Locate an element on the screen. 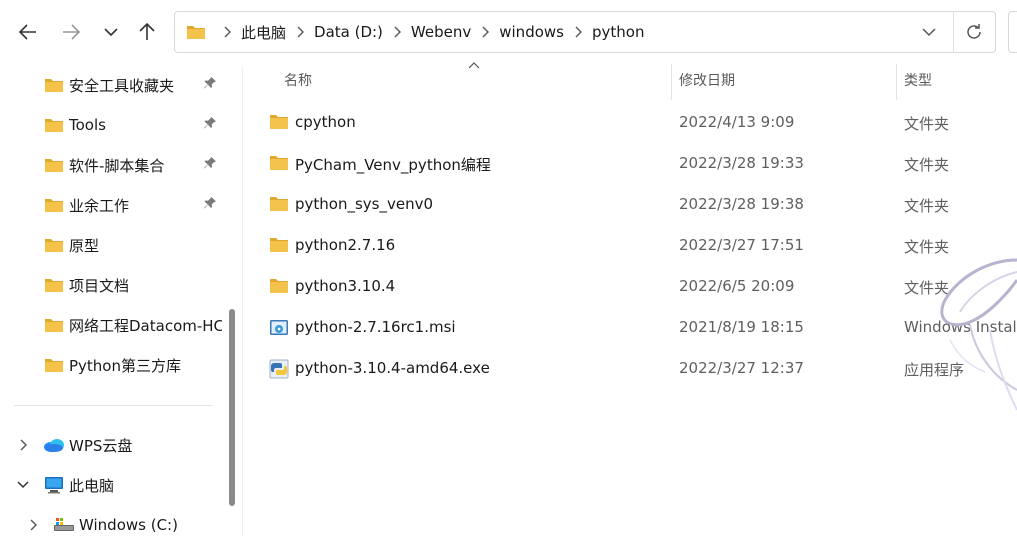  sidebar-item-label: WPS云盘 is located at coordinates (101, 445).